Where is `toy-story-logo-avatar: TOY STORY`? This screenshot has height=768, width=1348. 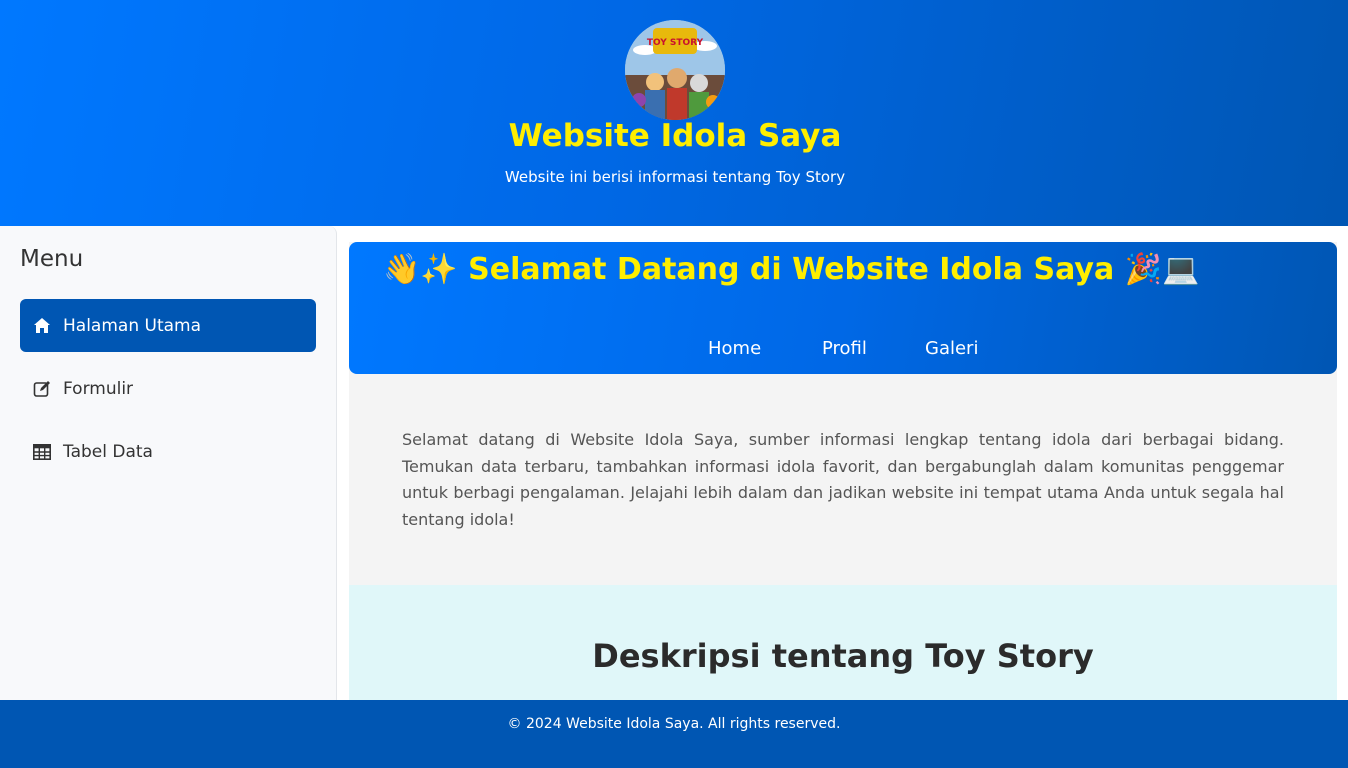
toy-story-logo-avatar: TOY STORY is located at coordinates (675, 70).